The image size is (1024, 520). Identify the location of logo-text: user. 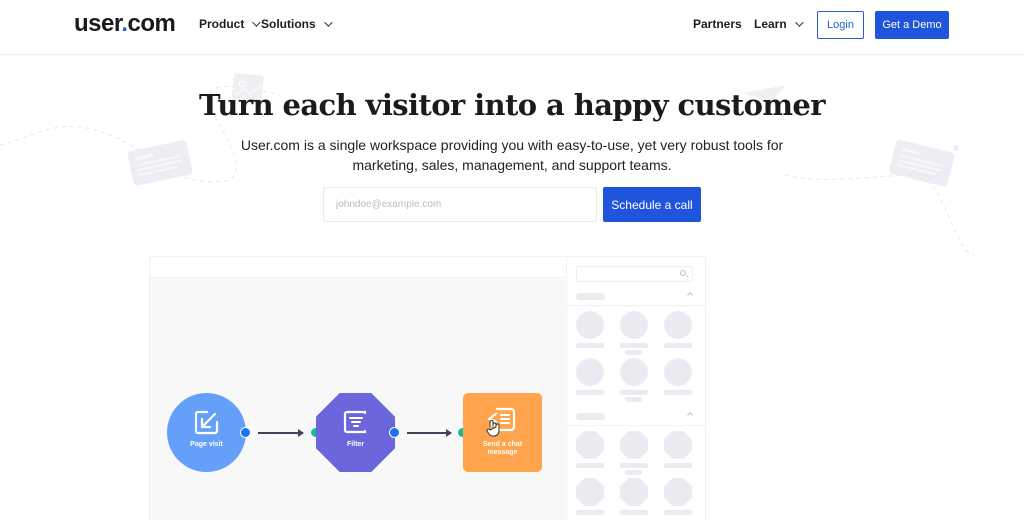
(98, 23).